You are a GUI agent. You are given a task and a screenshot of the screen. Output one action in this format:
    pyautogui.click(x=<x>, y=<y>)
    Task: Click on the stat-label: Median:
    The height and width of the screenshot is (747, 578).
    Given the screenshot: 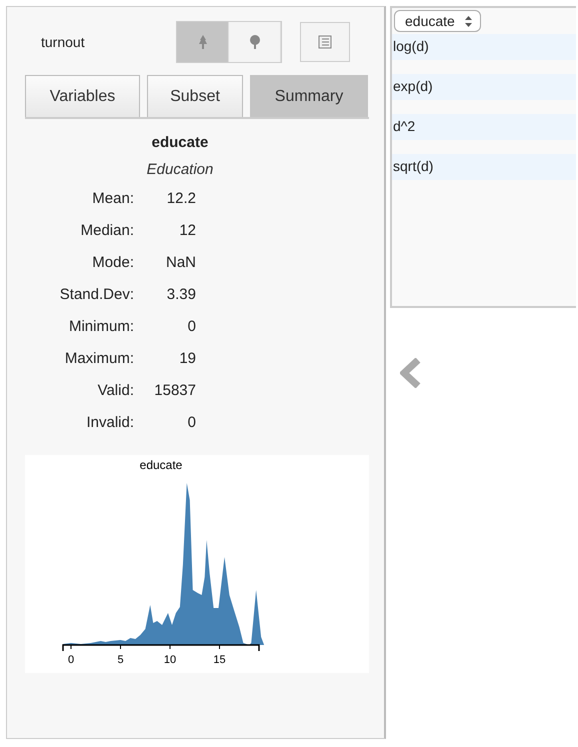 What is the action you would take?
    pyautogui.click(x=107, y=230)
    